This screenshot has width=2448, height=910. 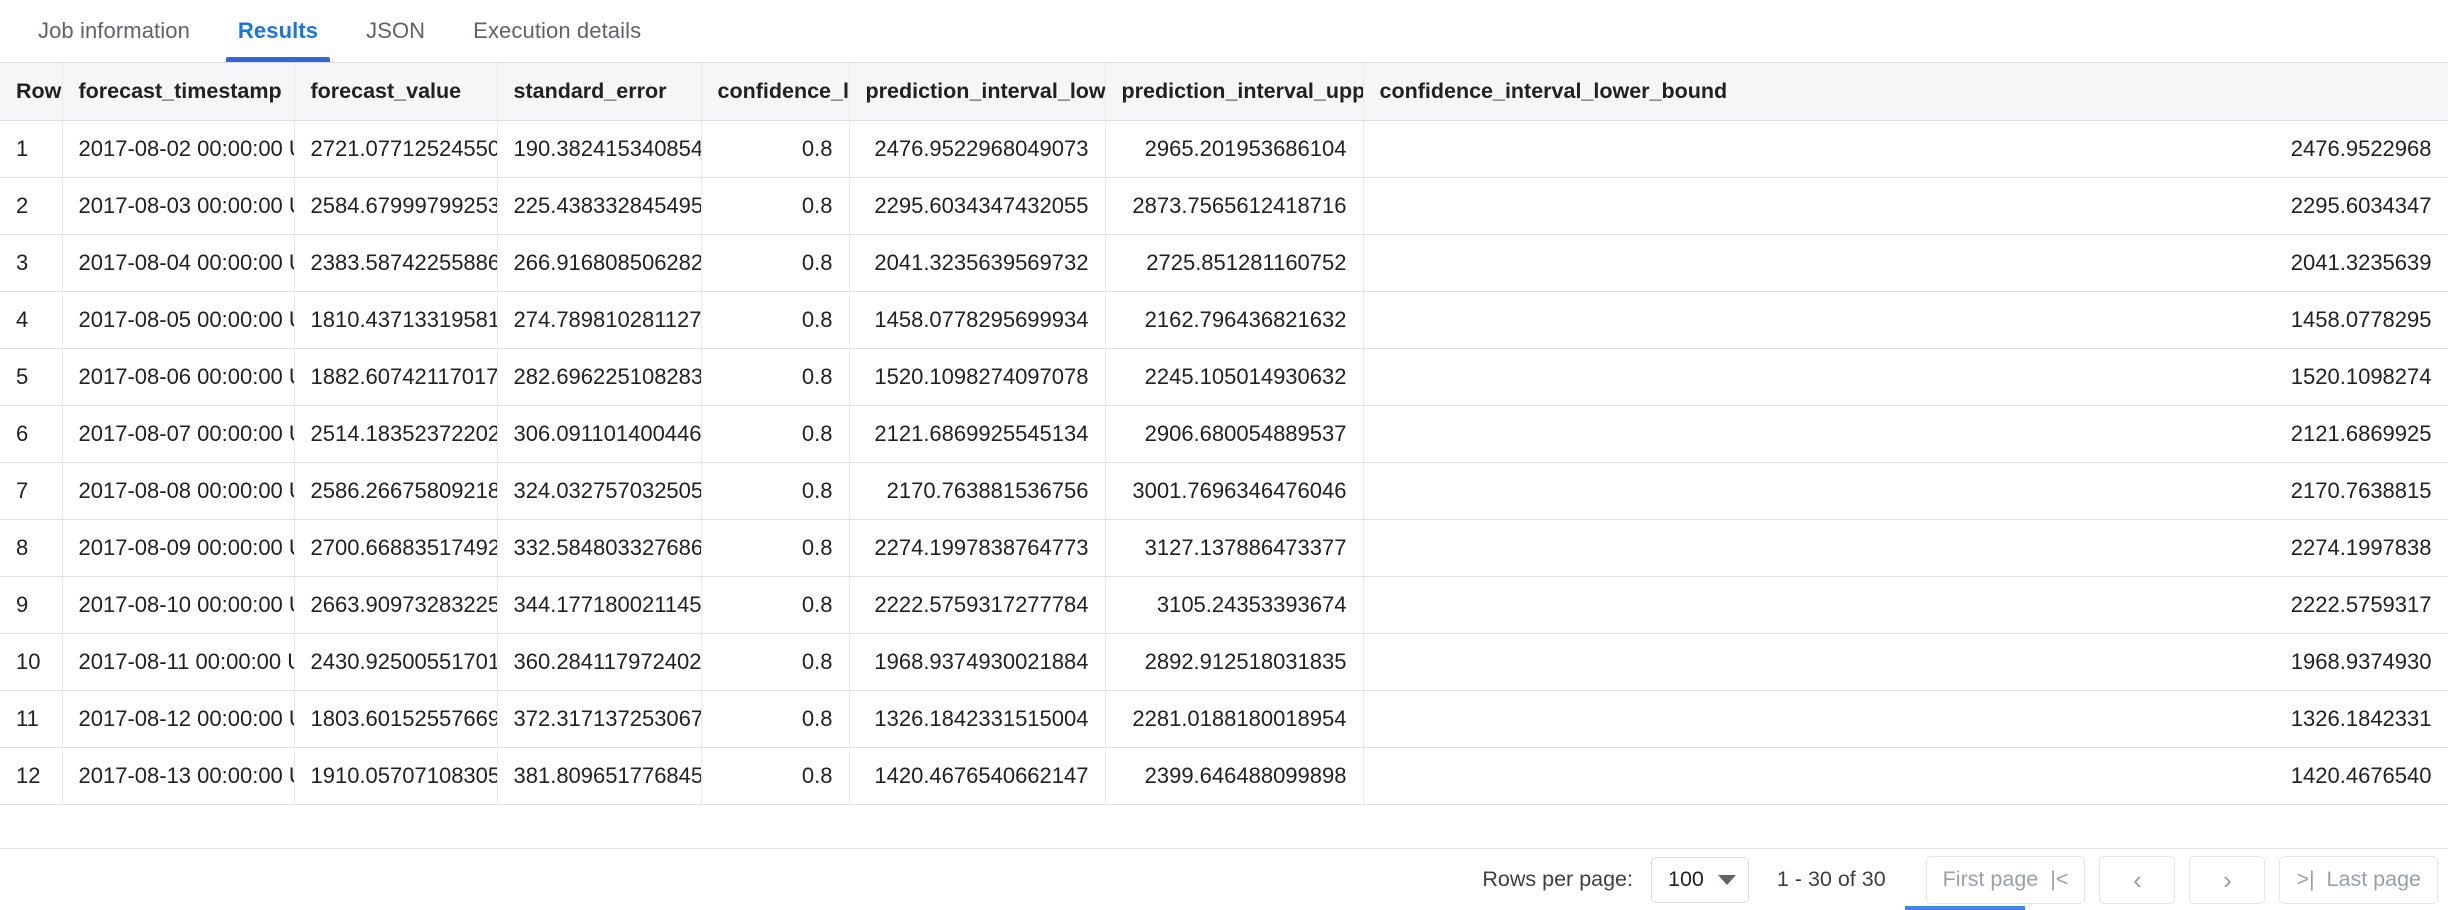 What do you see at coordinates (557, 31) in the screenshot?
I see `tab-execution-details: Execution details` at bounding box center [557, 31].